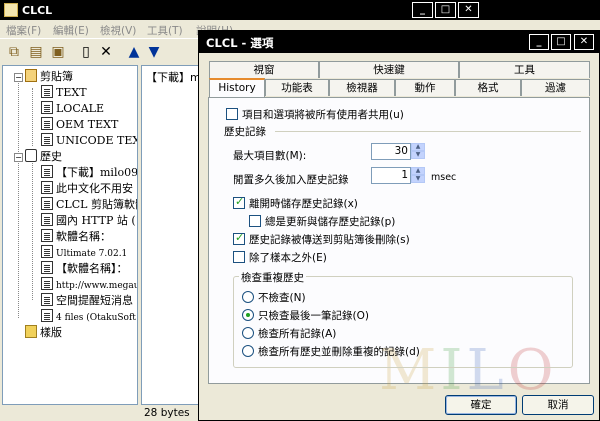 Image resolution: width=600 pixels, height=421 pixels. Describe the element at coordinates (43, 157) in the screenshot. I see `tree-history: 歷史` at that location.